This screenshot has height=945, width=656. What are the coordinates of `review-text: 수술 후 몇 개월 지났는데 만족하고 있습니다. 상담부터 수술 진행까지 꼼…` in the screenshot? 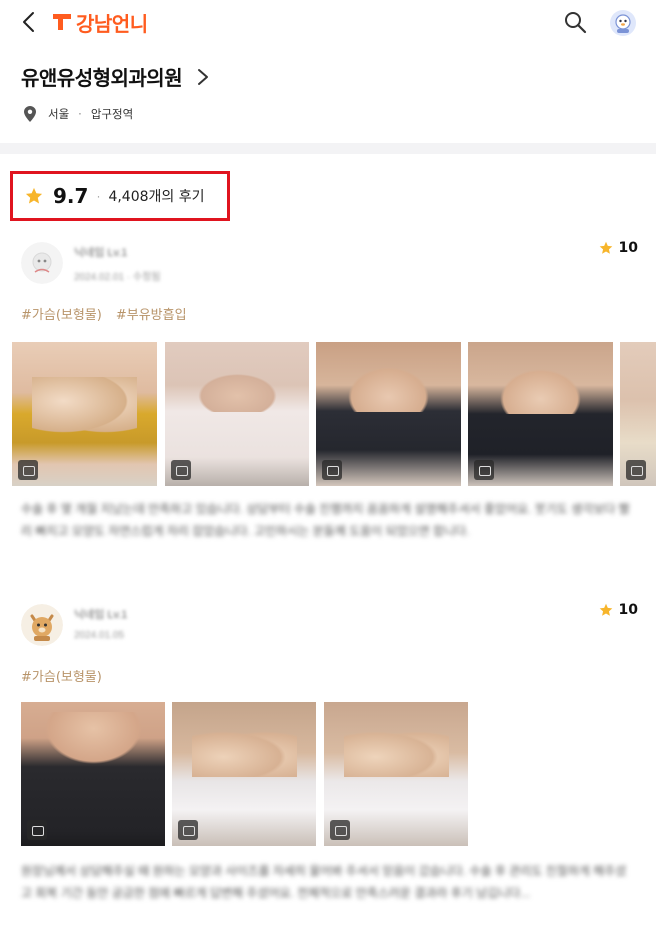 It's located at (329, 520).